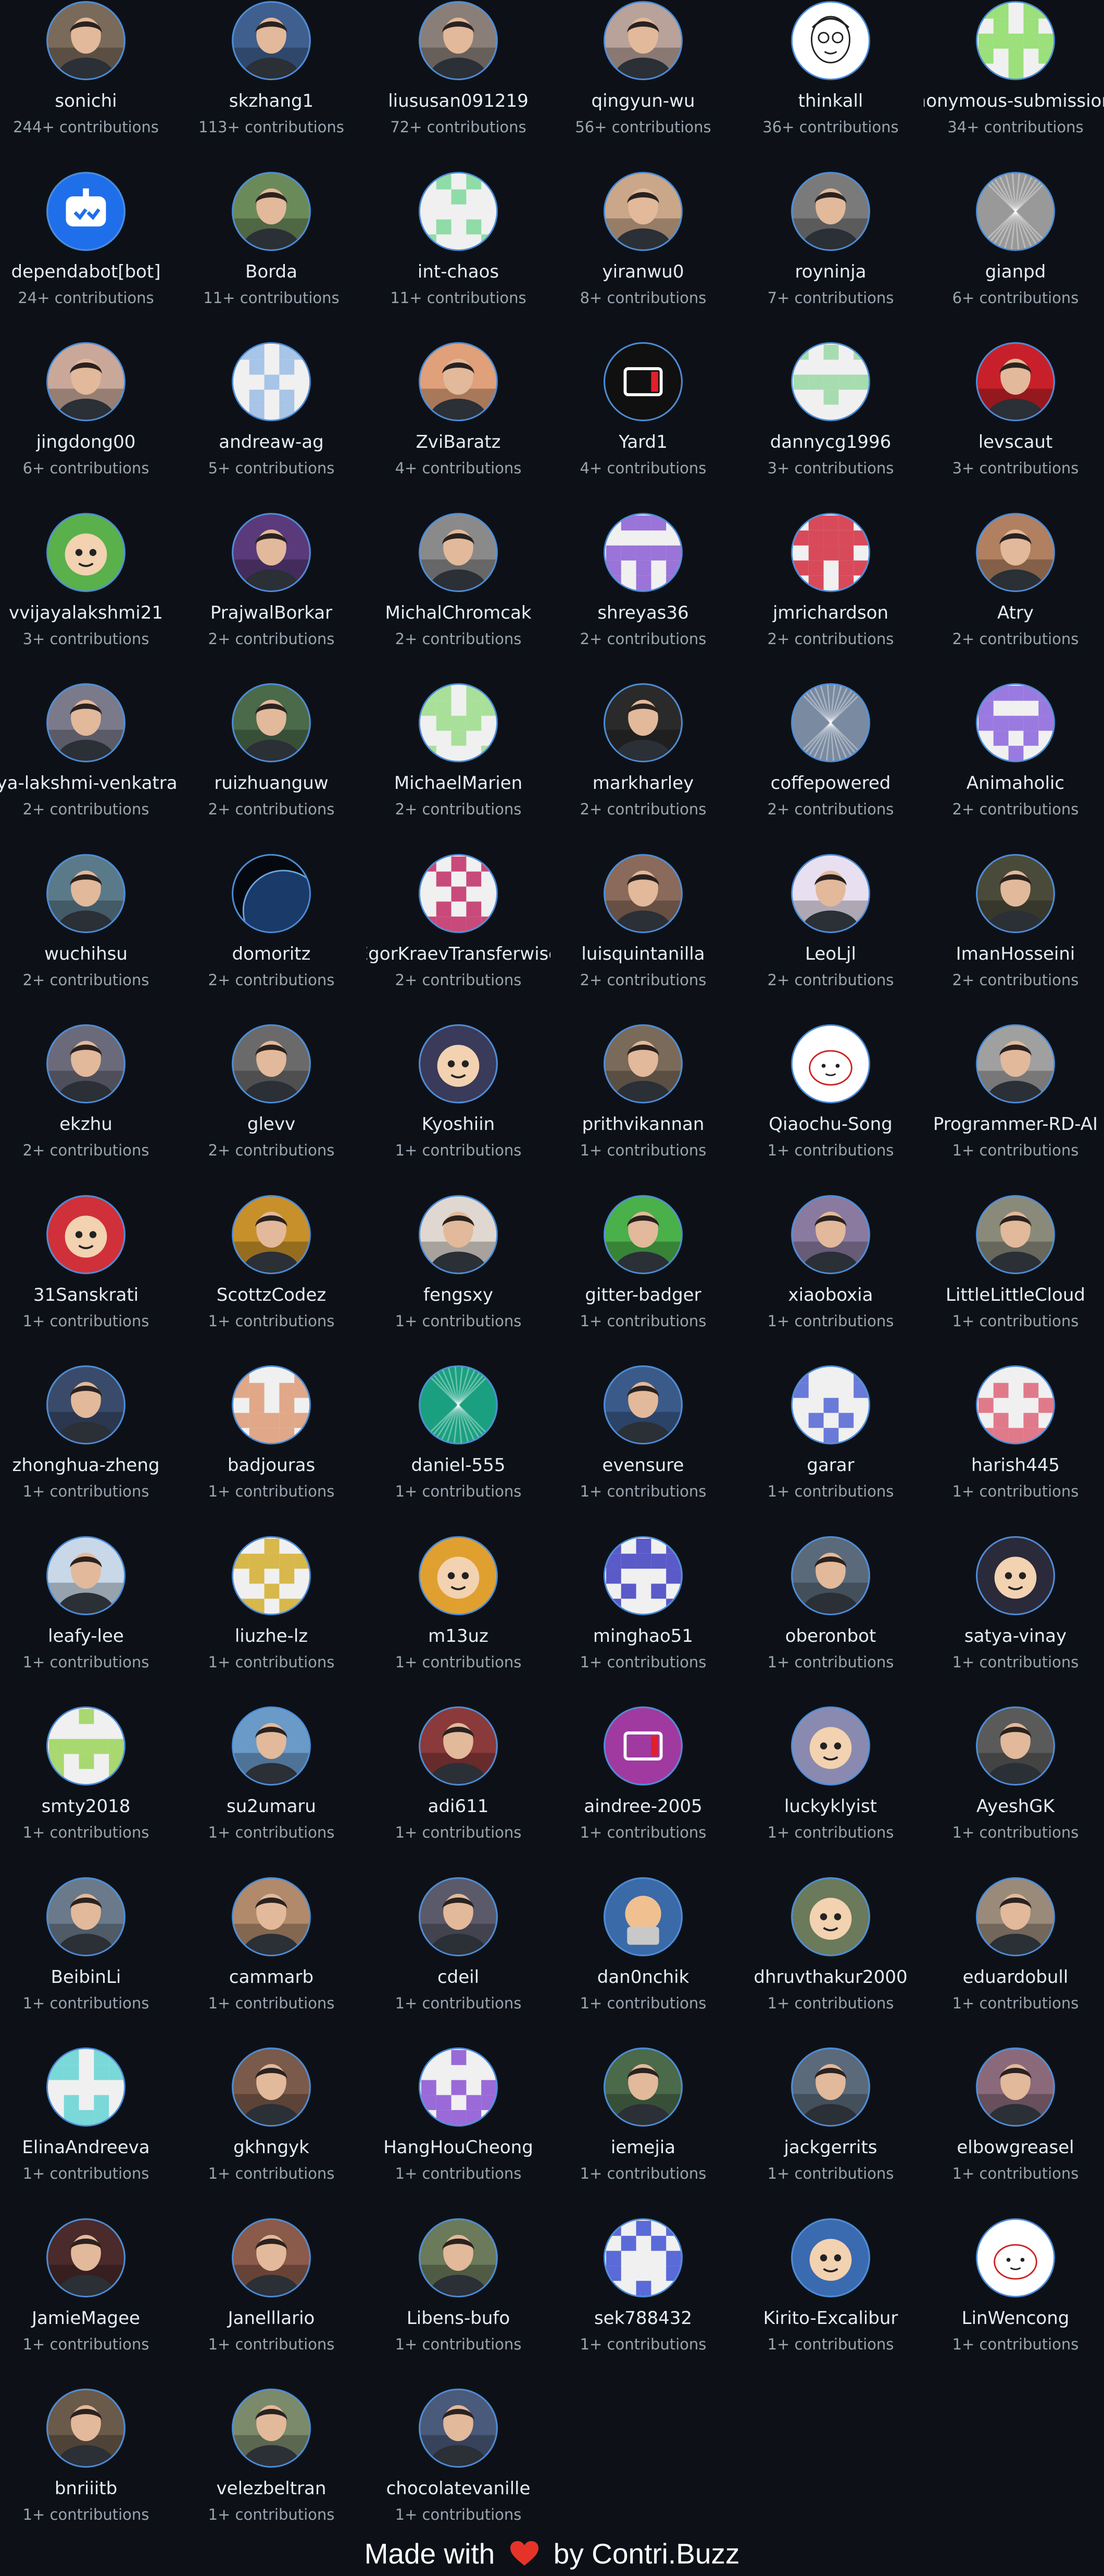 This screenshot has height=2576, width=1104. What do you see at coordinates (665, 2553) in the screenshot?
I see `contri-buzz-link: Contri.Buzz` at bounding box center [665, 2553].